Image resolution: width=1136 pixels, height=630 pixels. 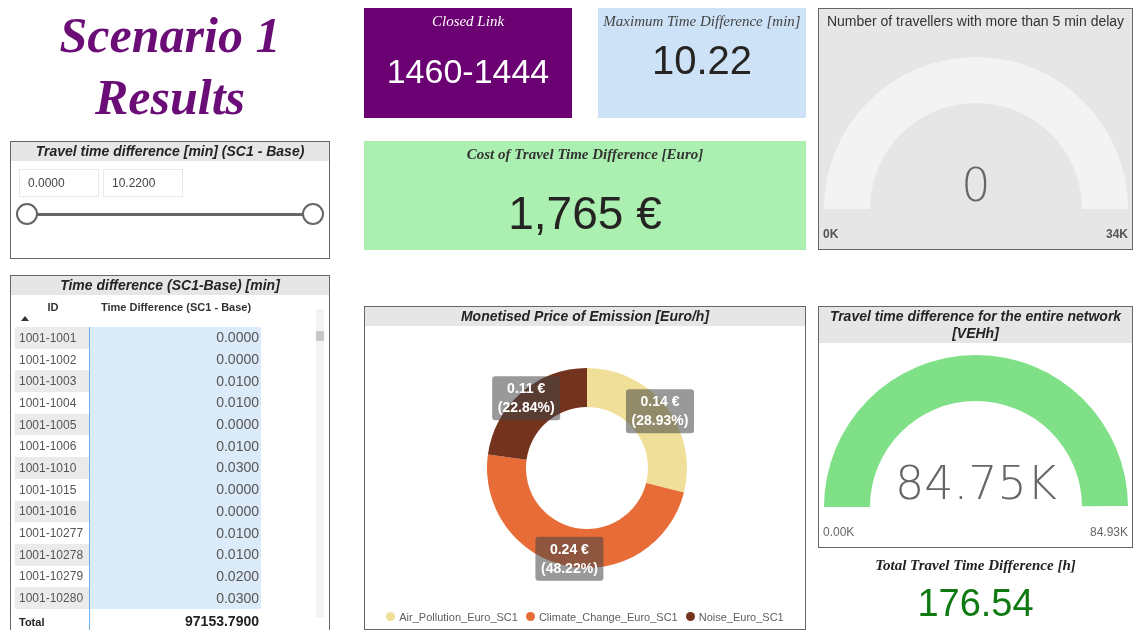 What do you see at coordinates (976, 185) in the screenshot?
I see `gauge-value: 0` at bounding box center [976, 185].